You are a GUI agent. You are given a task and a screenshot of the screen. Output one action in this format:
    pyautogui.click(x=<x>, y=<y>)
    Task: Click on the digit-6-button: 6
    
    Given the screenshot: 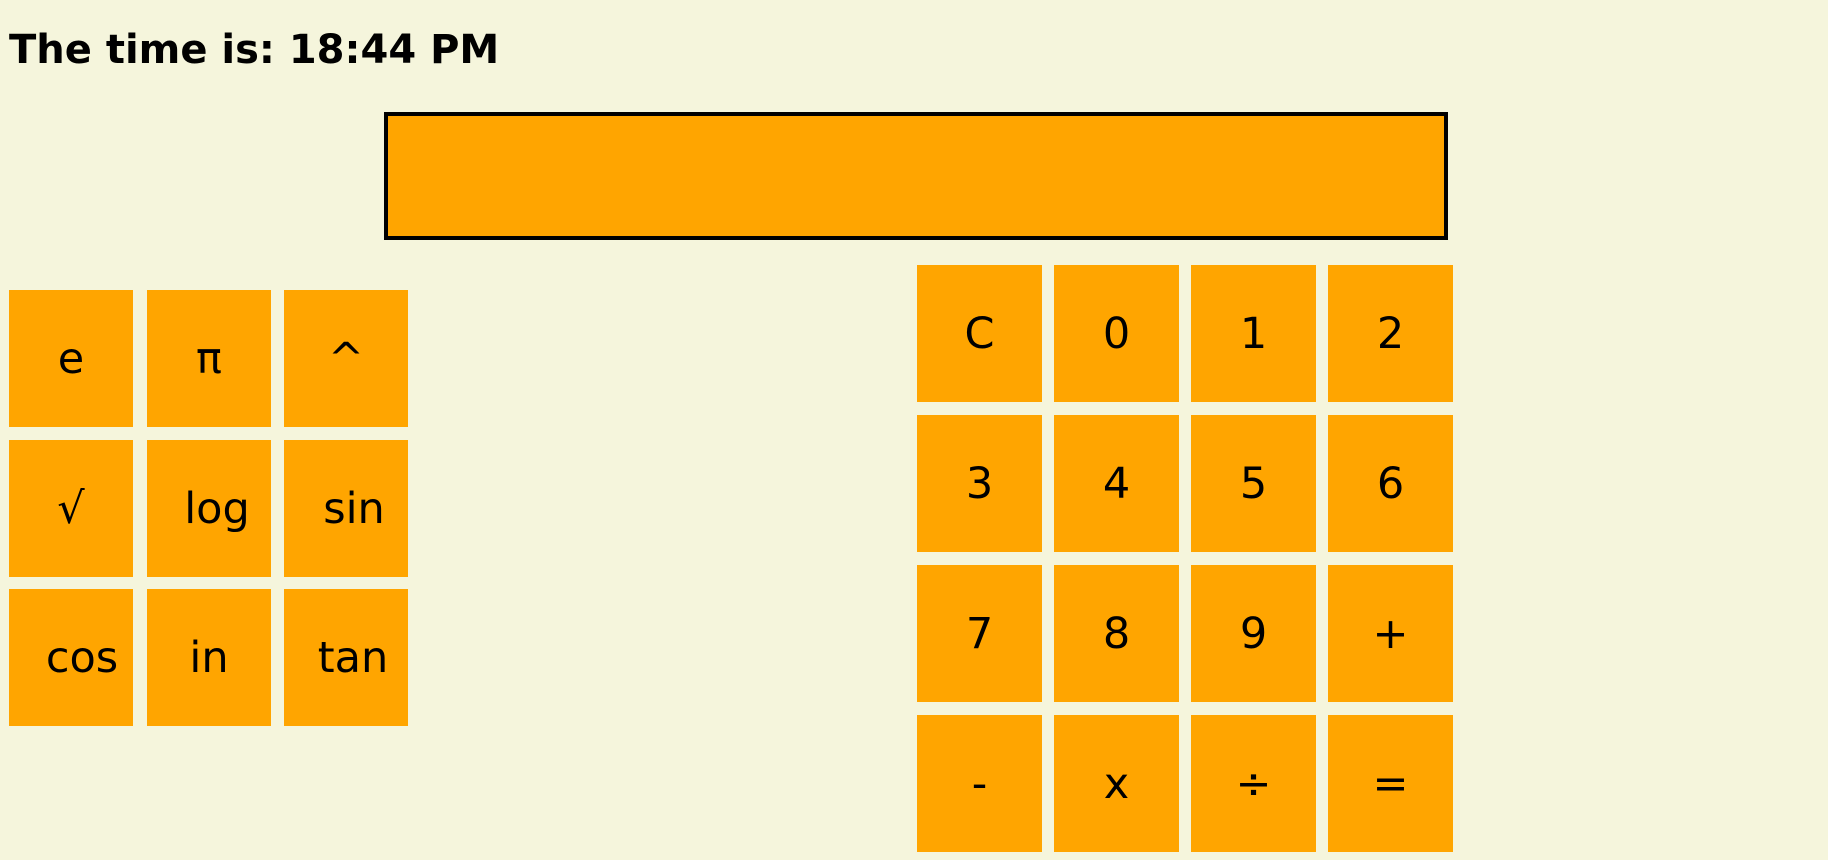 What is the action you would take?
    pyautogui.click(x=1390, y=483)
    